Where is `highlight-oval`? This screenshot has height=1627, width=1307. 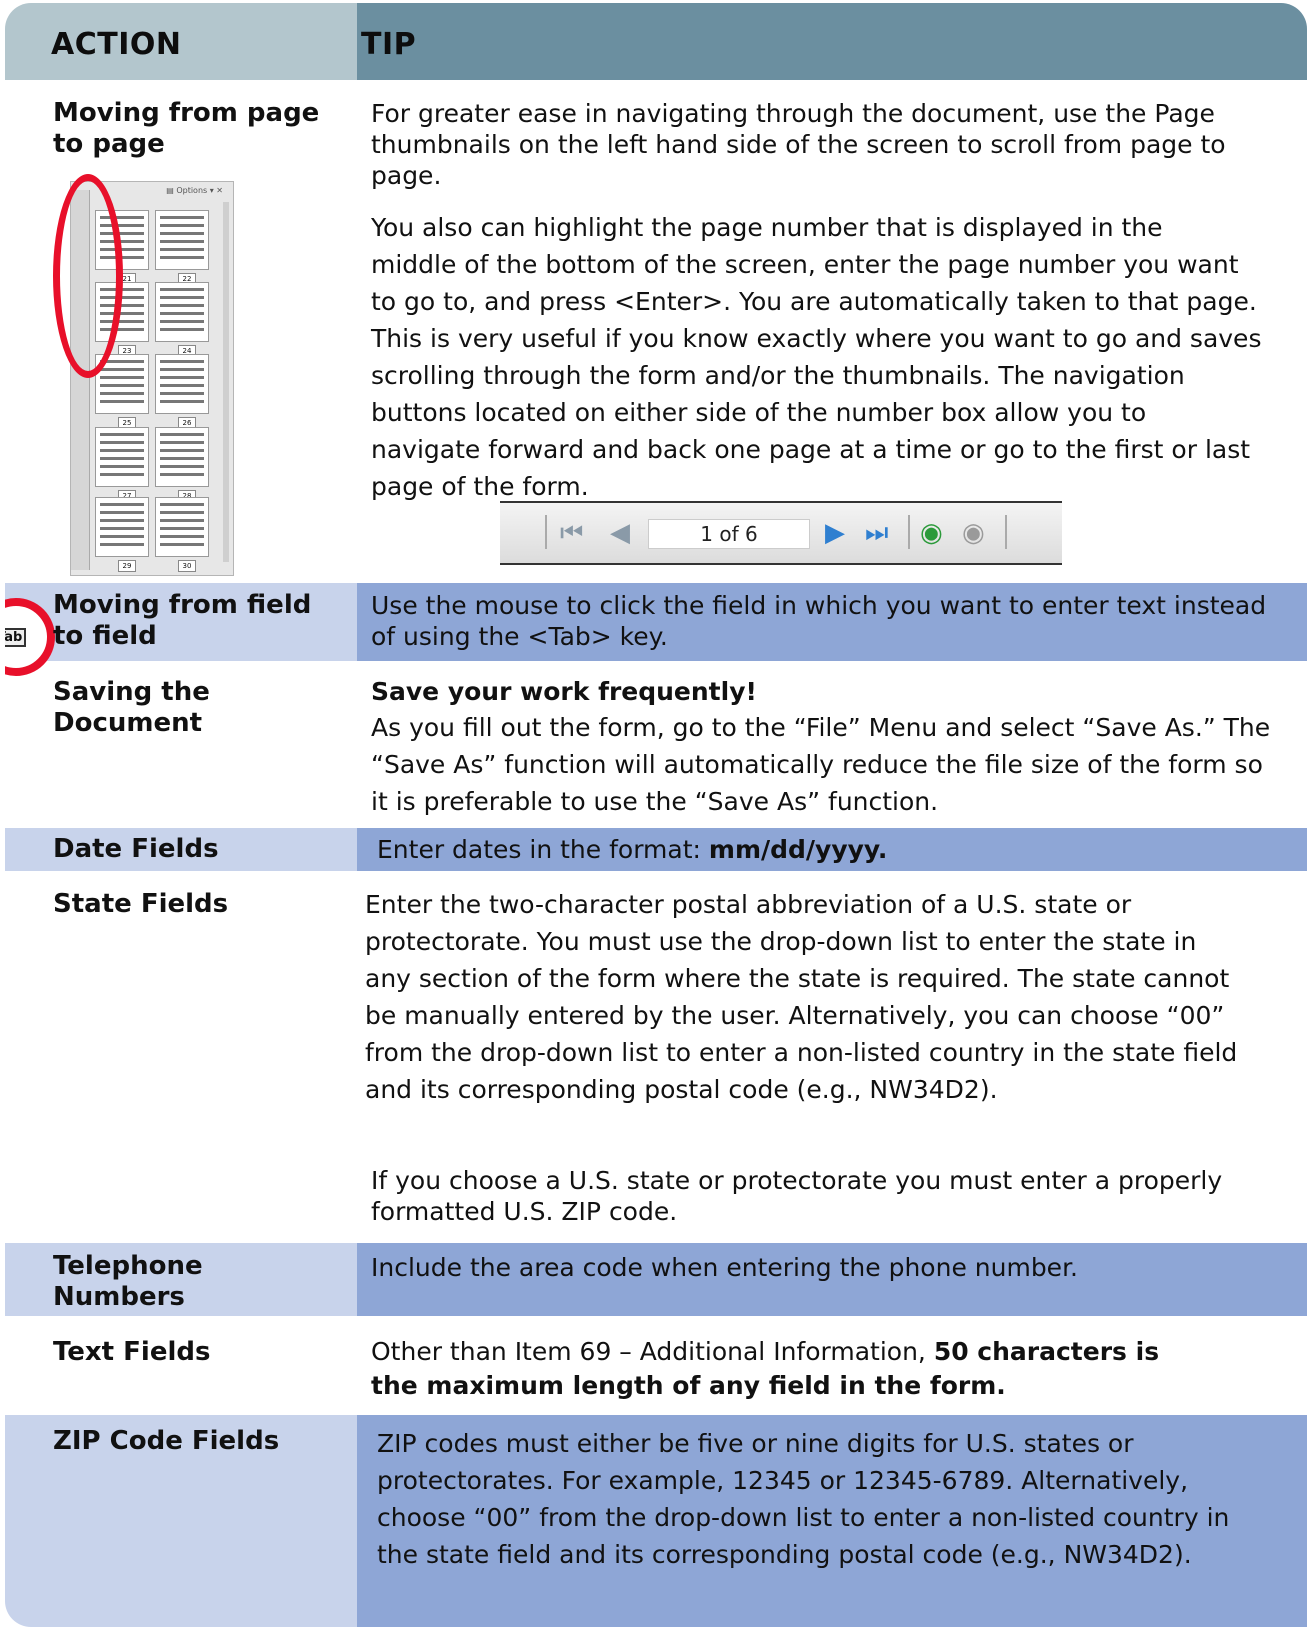 highlight-oval is located at coordinates (88, 276).